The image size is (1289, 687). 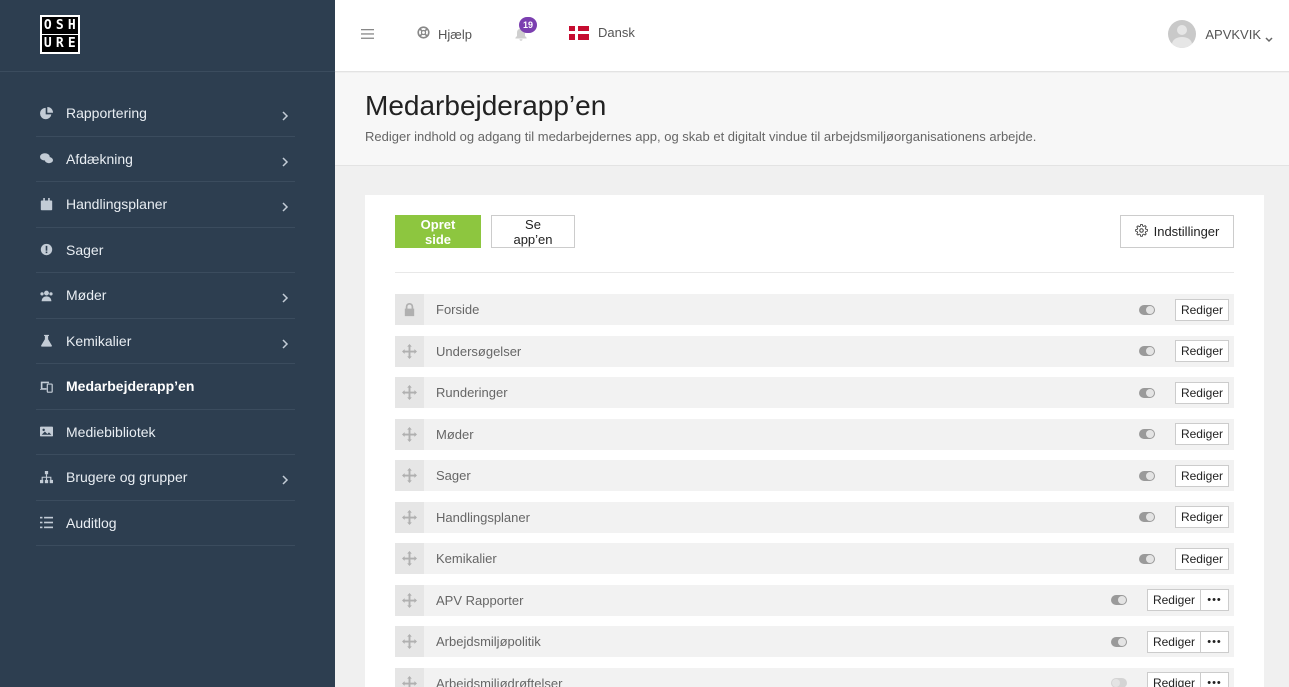 I want to click on sidebar-item-auditlog: Auditlog, so click(x=165, y=523).